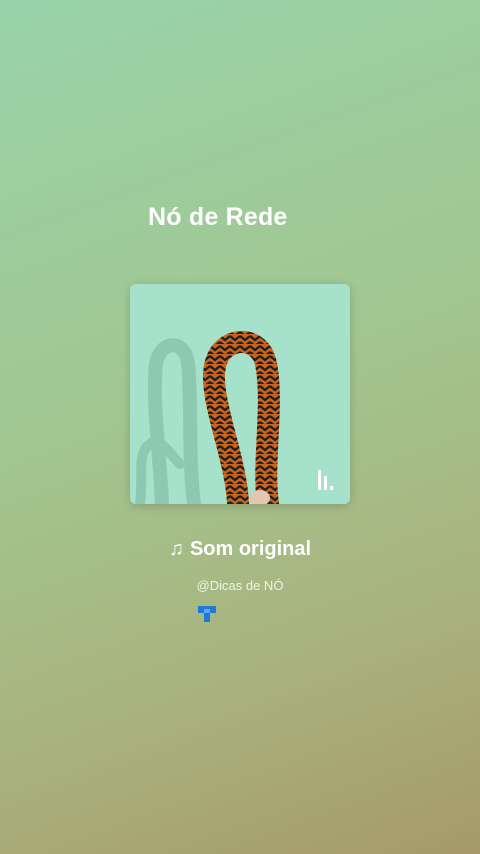 Image resolution: width=480 pixels, height=854 pixels. Describe the element at coordinates (218, 217) in the screenshot. I see `video-title: Nó de Rede` at that location.